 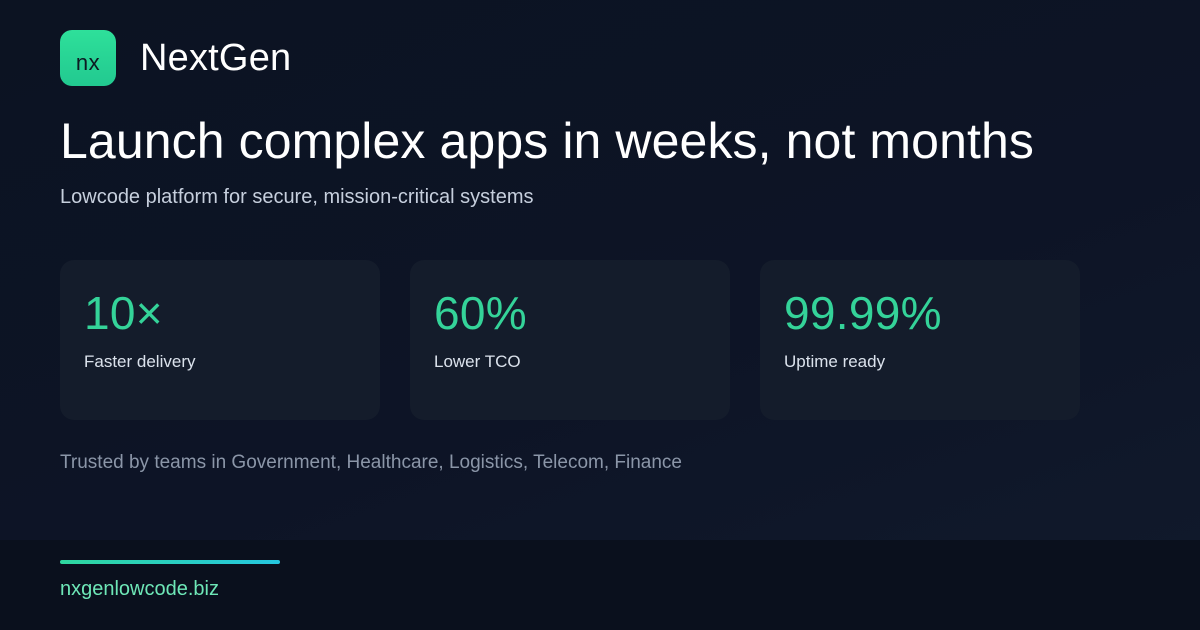 What do you see at coordinates (477, 361) in the screenshot?
I see `stat-label: Lower TCO` at bounding box center [477, 361].